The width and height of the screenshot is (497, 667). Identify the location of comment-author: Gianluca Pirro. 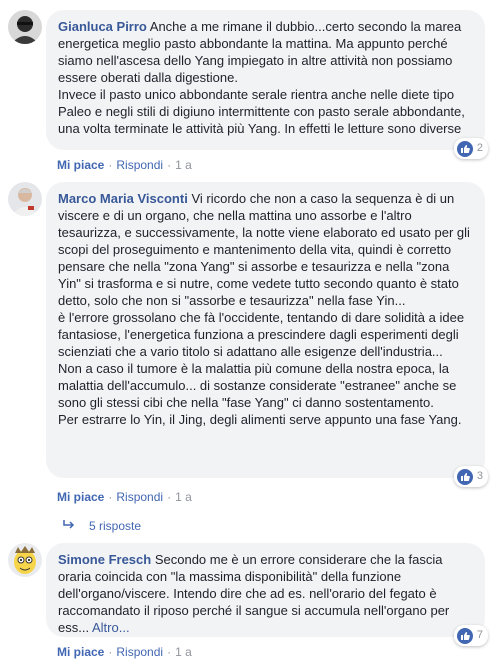
(102, 26).